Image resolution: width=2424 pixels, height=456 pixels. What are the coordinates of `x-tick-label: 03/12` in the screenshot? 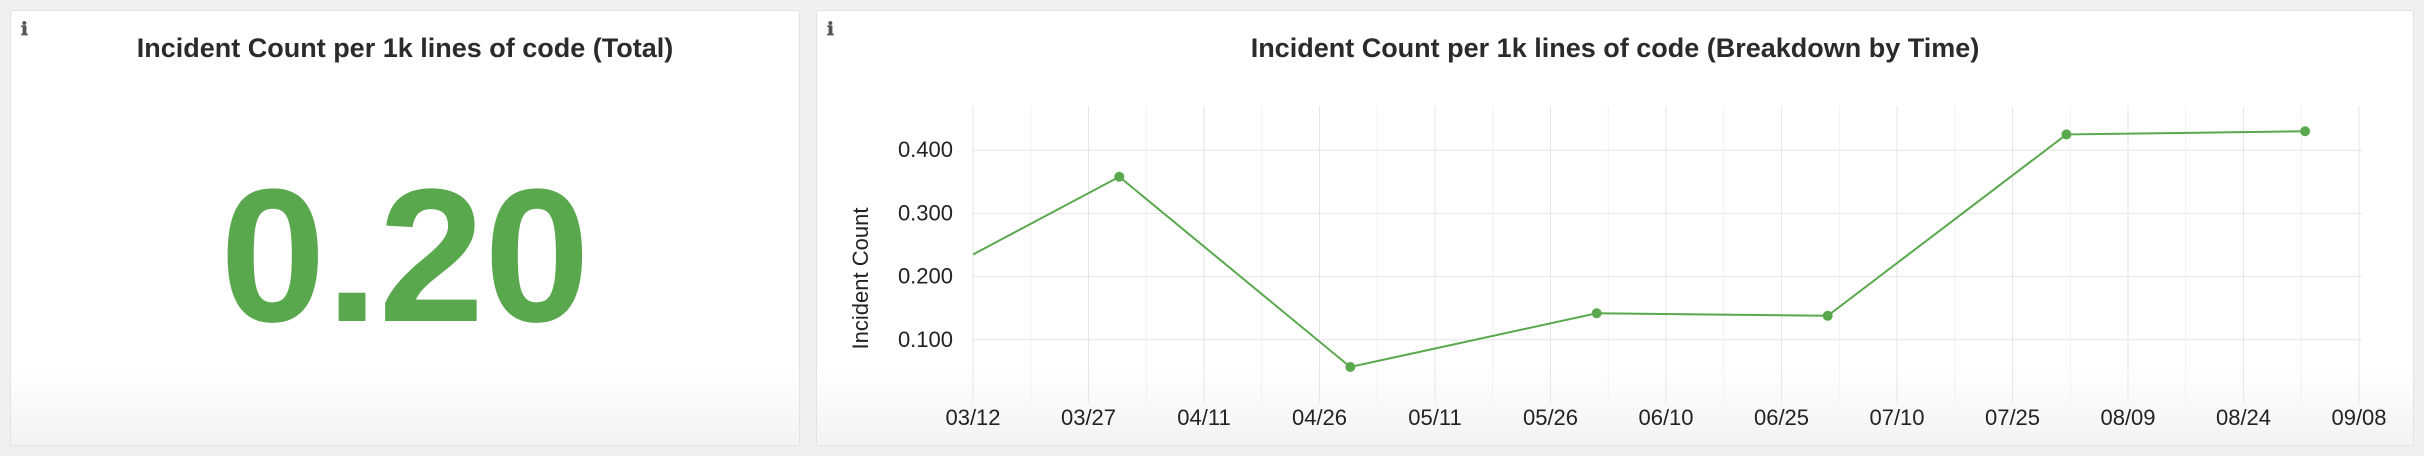 It's located at (972, 417).